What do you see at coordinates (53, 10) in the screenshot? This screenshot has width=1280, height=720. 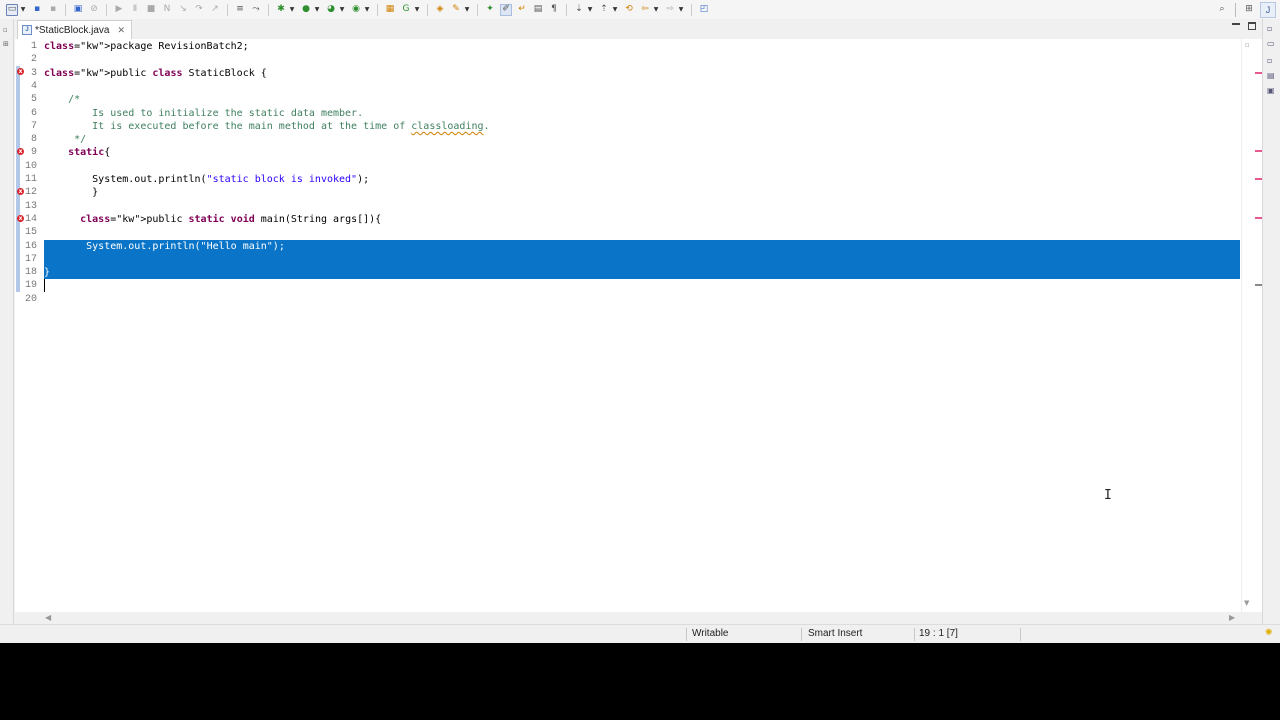 I see `save-all-icon: ▪` at bounding box center [53, 10].